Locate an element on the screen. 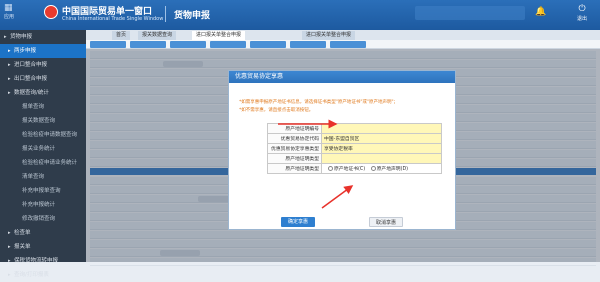 This screenshot has width=600, height=282. annotation-arrows is located at coordinates (316, 164).